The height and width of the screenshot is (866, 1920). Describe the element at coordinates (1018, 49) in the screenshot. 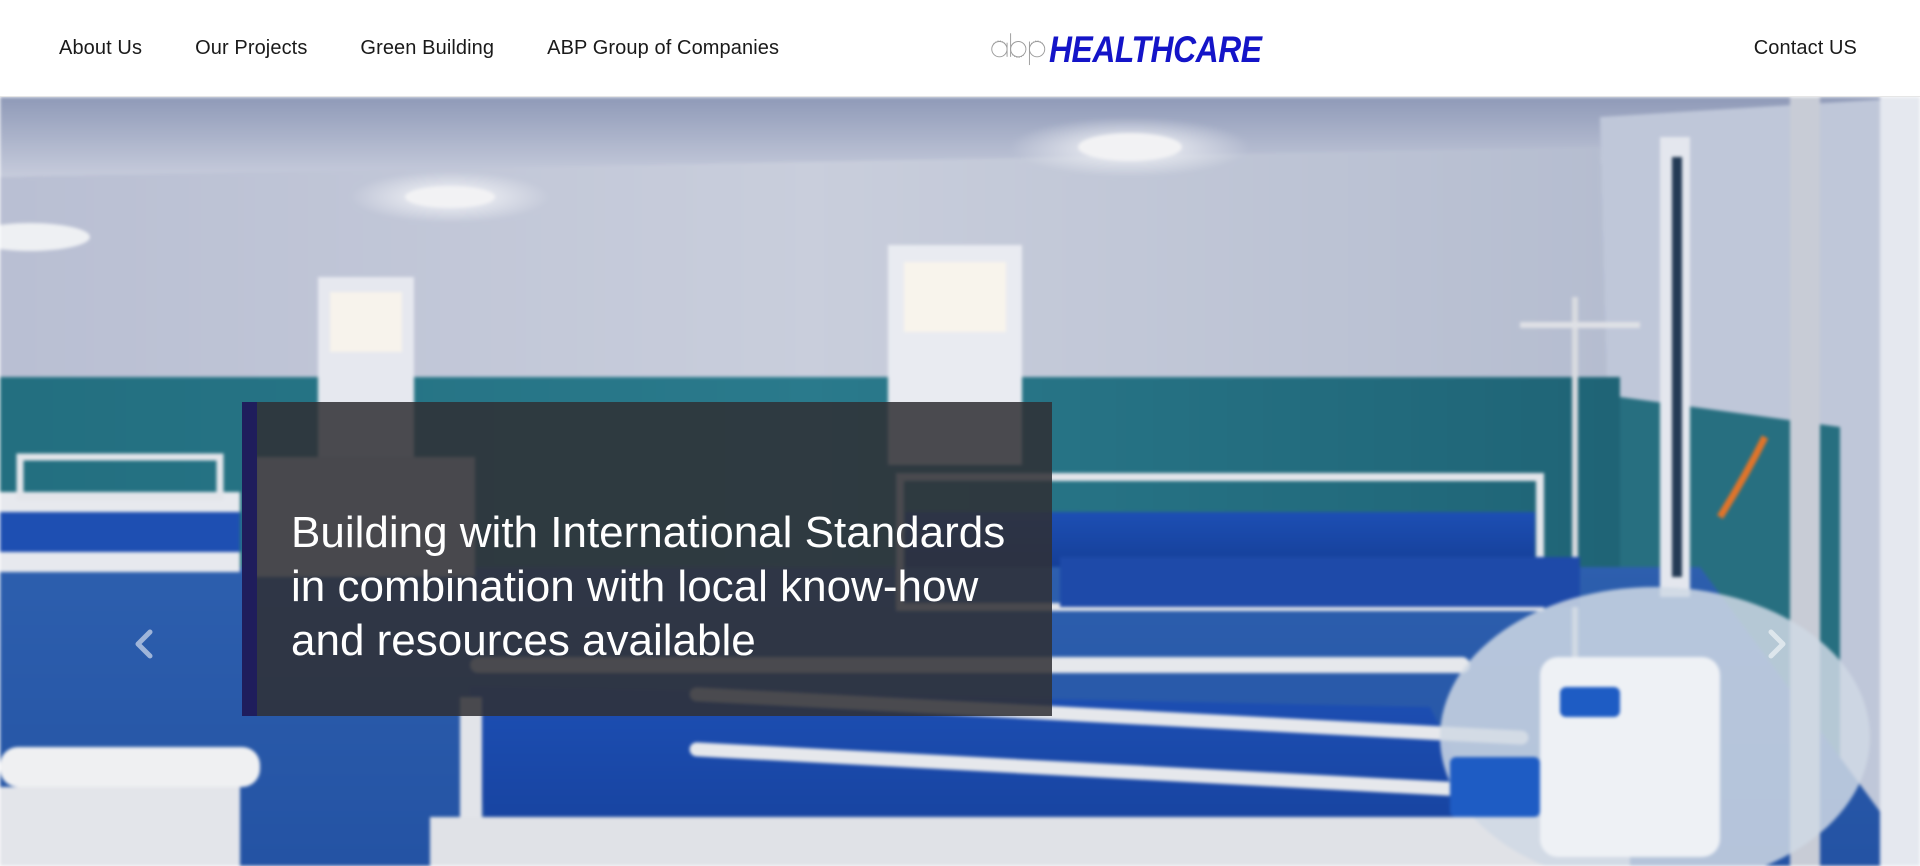

I see `abp-logo-mark` at that location.